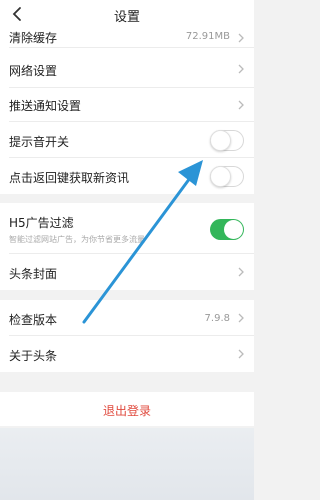  I want to click on setting-sublabel: 智能过滤网站广告，为你节省更多流量, so click(77, 239).